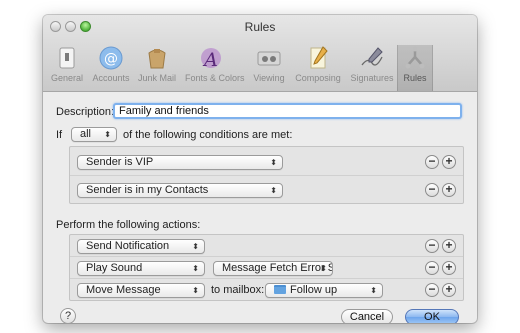  What do you see at coordinates (94, 134) in the screenshot?
I see `match-mode-popup: all ⬍` at bounding box center [94, 134].